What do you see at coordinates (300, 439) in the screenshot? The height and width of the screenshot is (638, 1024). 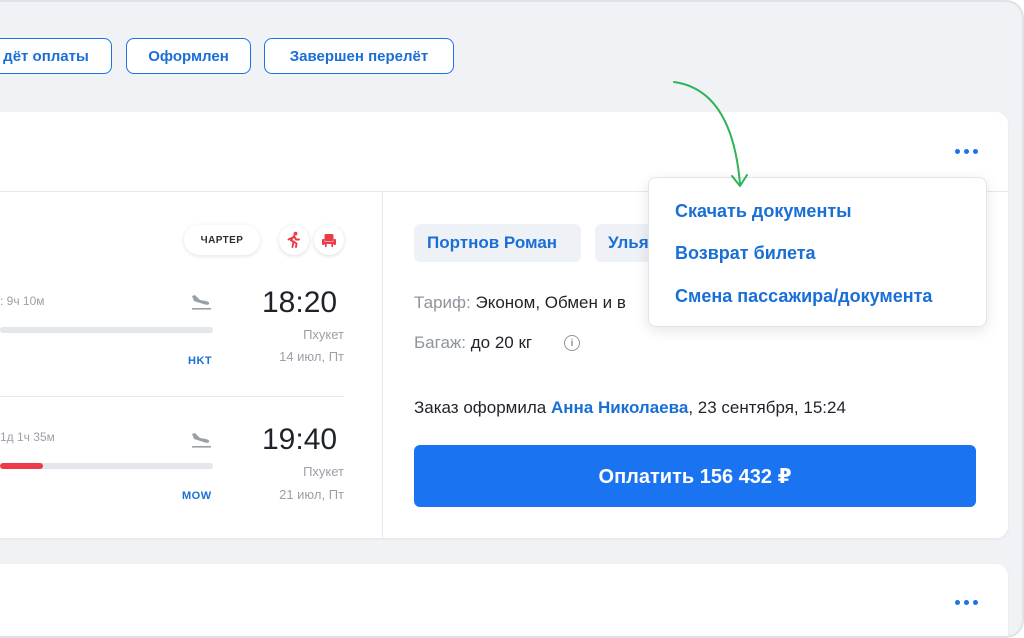 I see `arrival-time: 19:40` at bounding box center [300, 439].